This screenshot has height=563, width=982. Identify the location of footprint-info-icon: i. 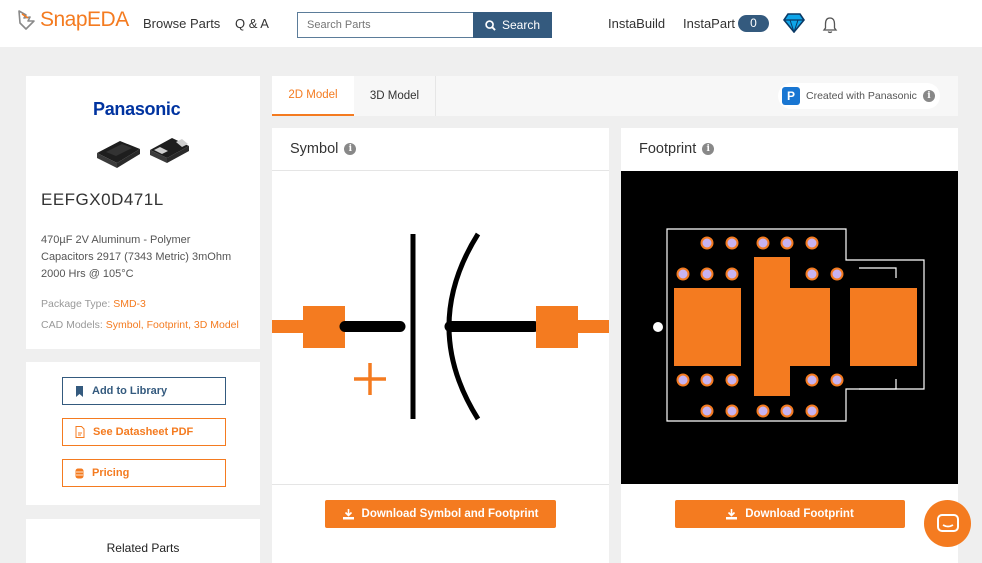
(708, 149).